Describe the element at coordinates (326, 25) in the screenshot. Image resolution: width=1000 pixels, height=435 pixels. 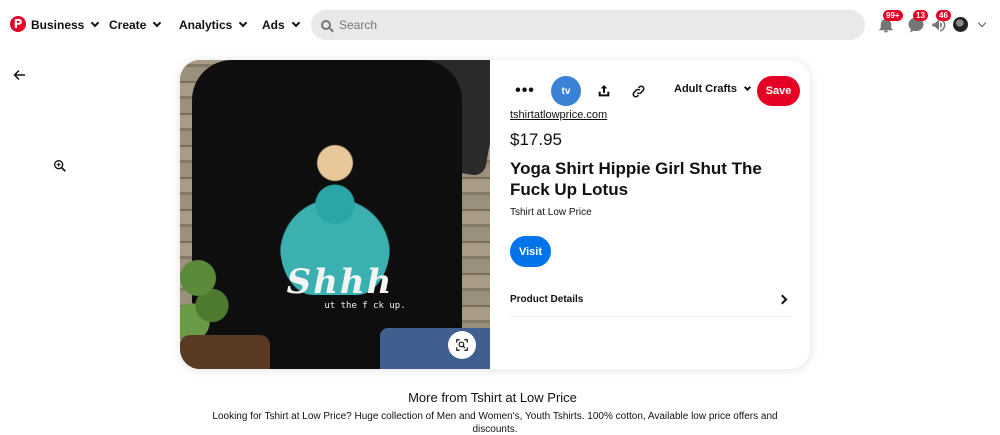
I see `search-icon` at that location.